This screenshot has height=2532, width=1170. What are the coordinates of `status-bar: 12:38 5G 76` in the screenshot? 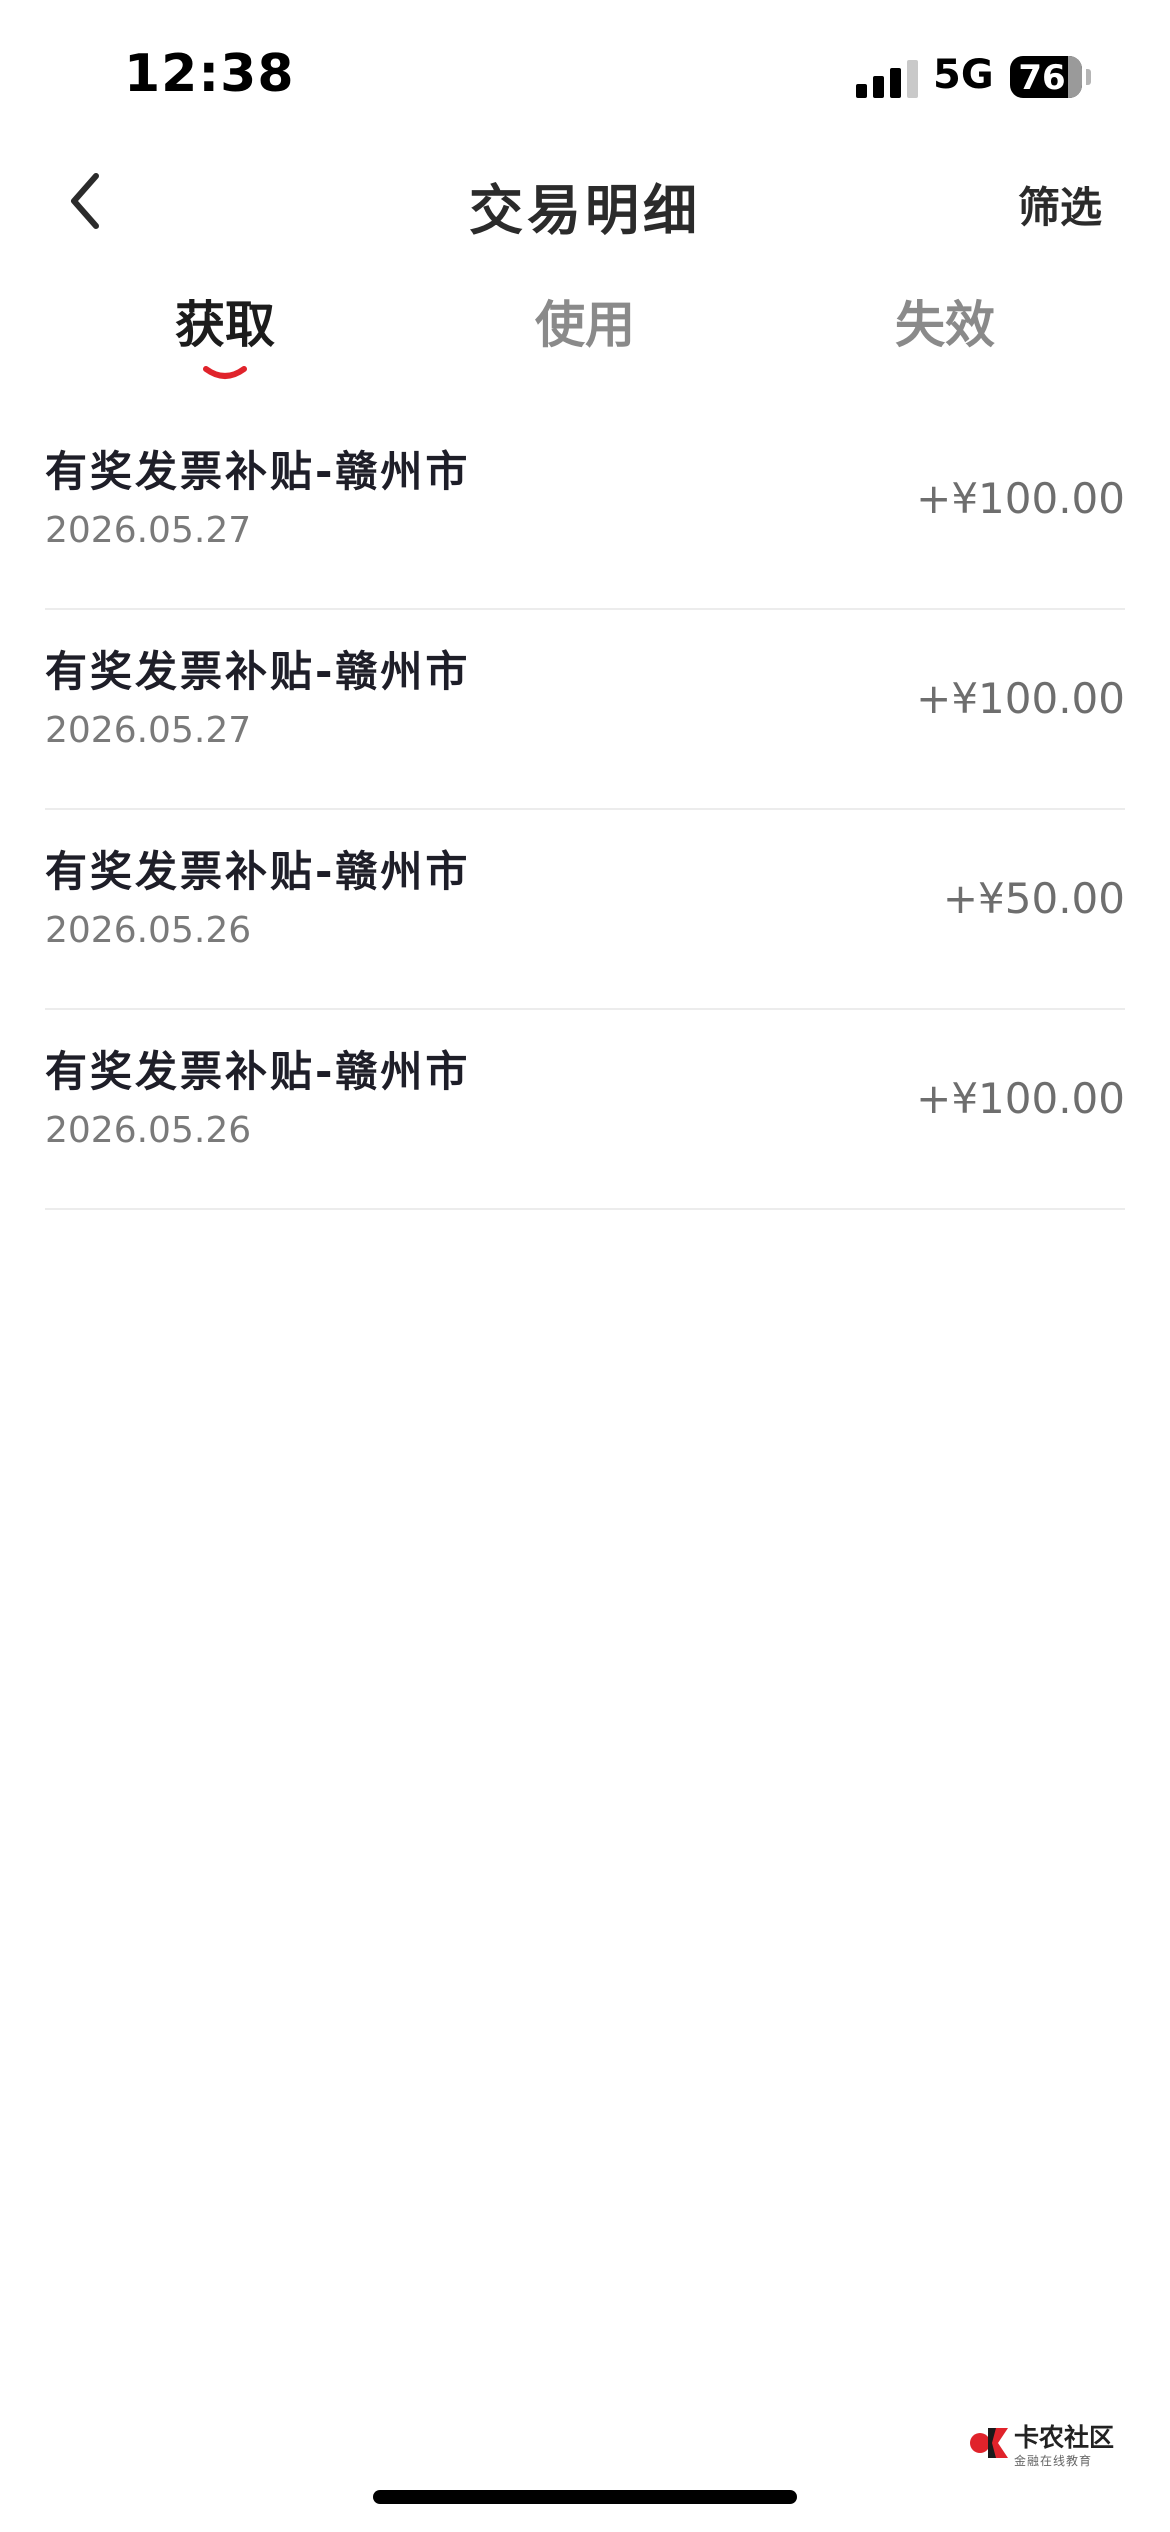 It's located at (585, 75).